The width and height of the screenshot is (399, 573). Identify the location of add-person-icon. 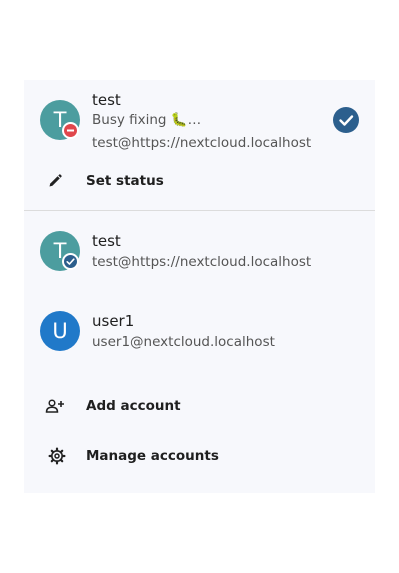
(54, 406).